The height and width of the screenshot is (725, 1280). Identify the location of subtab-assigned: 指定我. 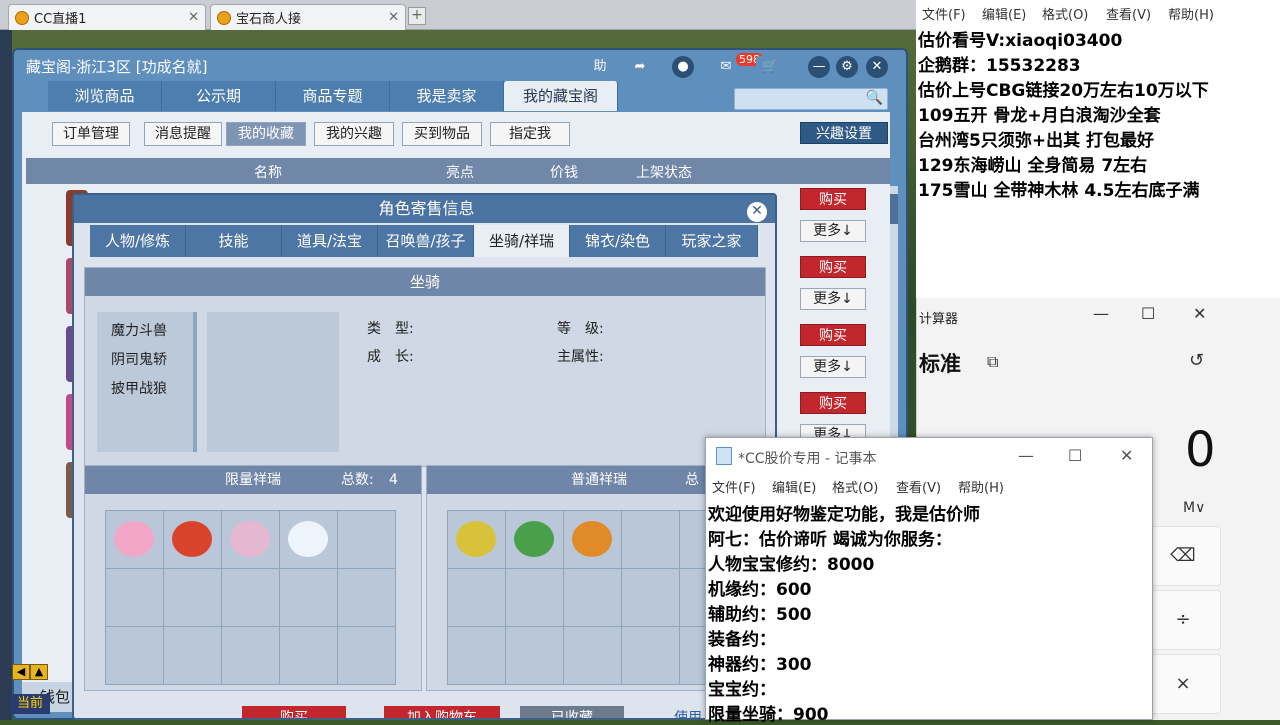
(530, 134).